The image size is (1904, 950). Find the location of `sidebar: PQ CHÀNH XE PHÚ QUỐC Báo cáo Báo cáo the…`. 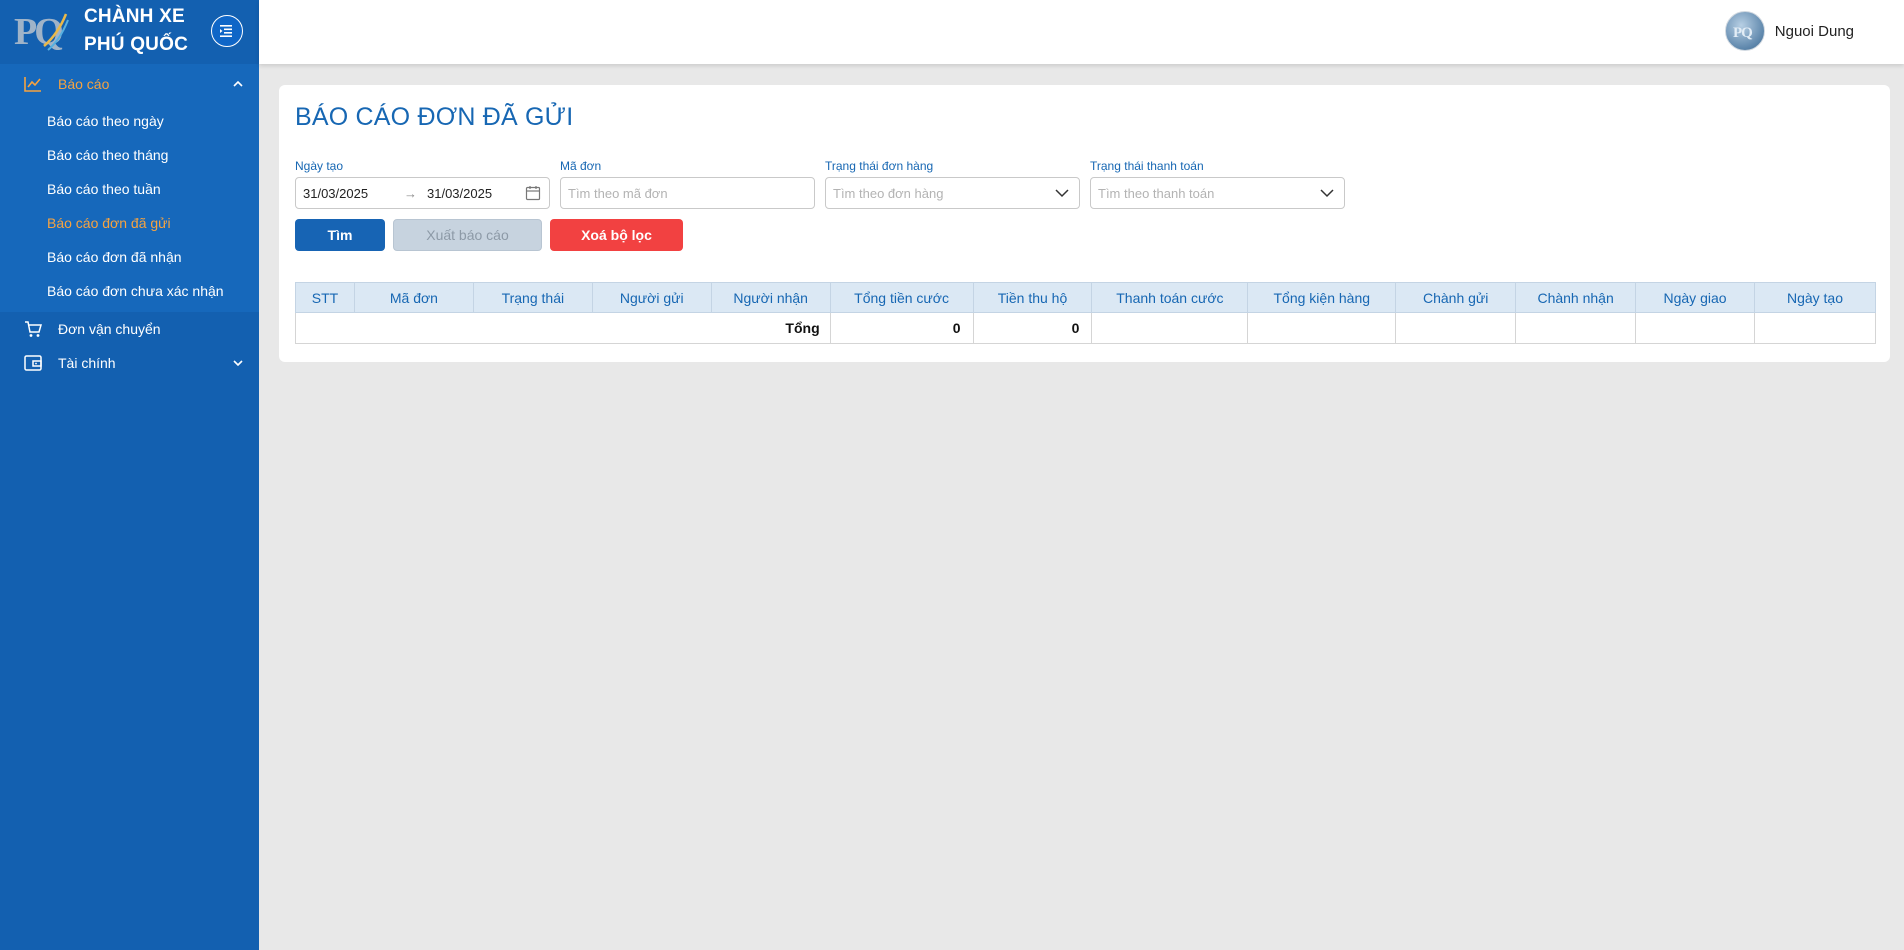

sidebar: PQ CHÀNH XE PHÚ QUỐC Báo cáo Báo cáo the… is located at coordinates (129, 475).